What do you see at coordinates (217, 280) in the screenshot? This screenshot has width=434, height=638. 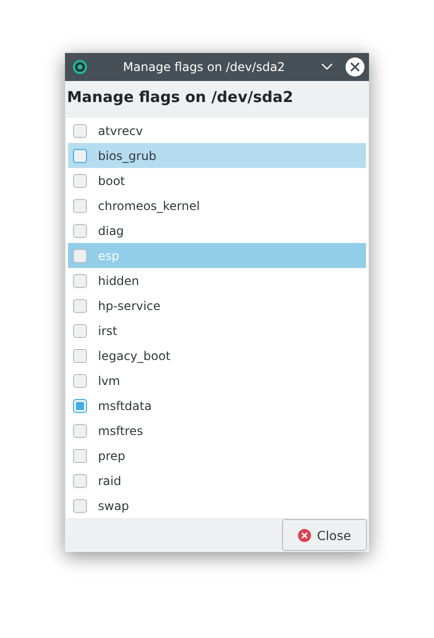 I see `flag-row: hidden` at bounding box center [217, 280].